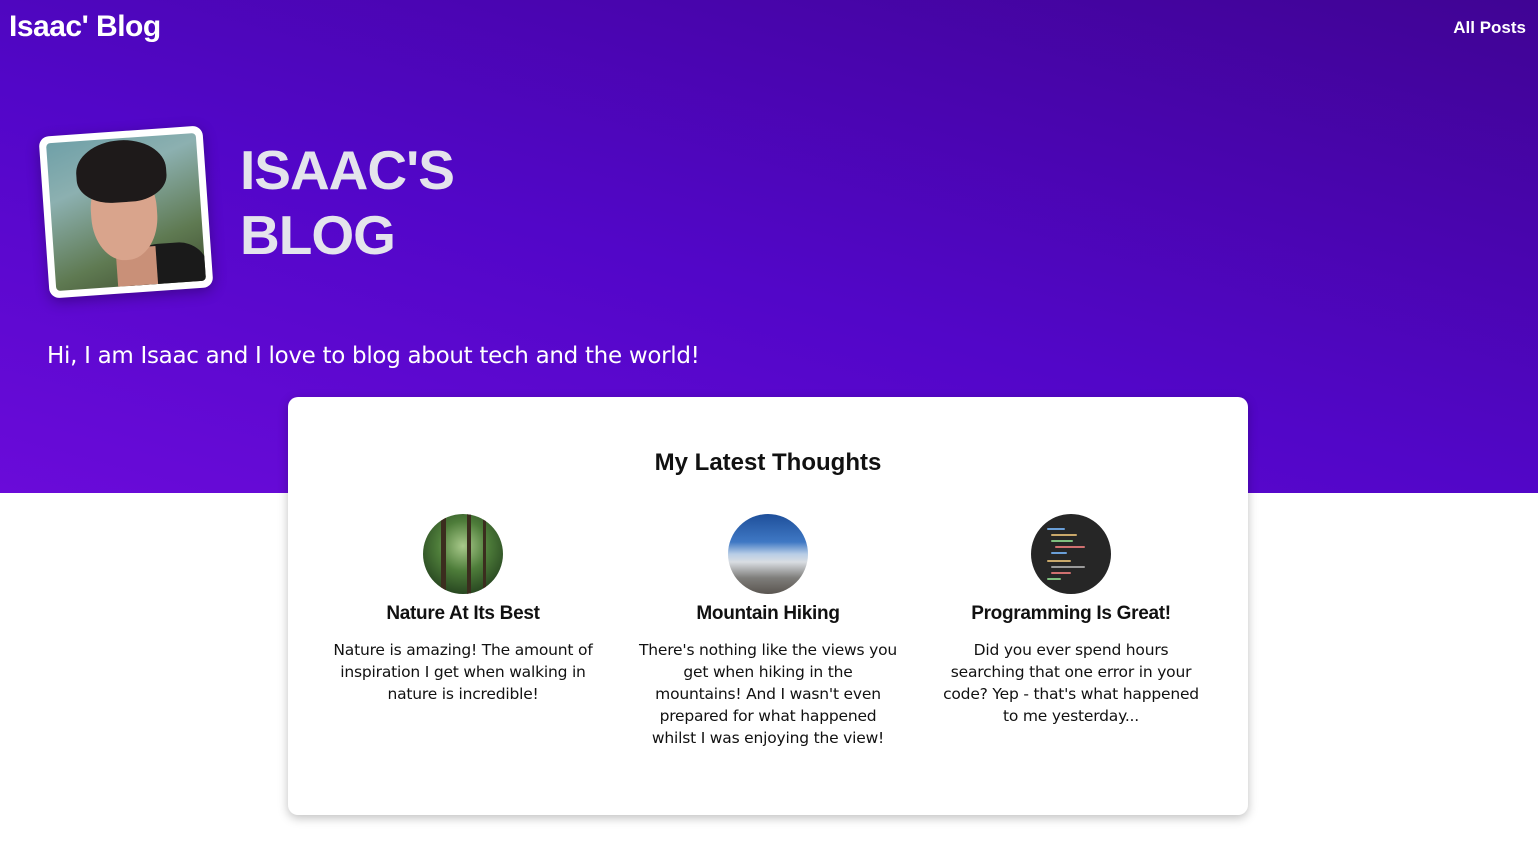  What do you see at coordinates (1071, 614) in the screenshot?
I see `post-title: Programming Is Great!` at bounding box center [1071, 614].